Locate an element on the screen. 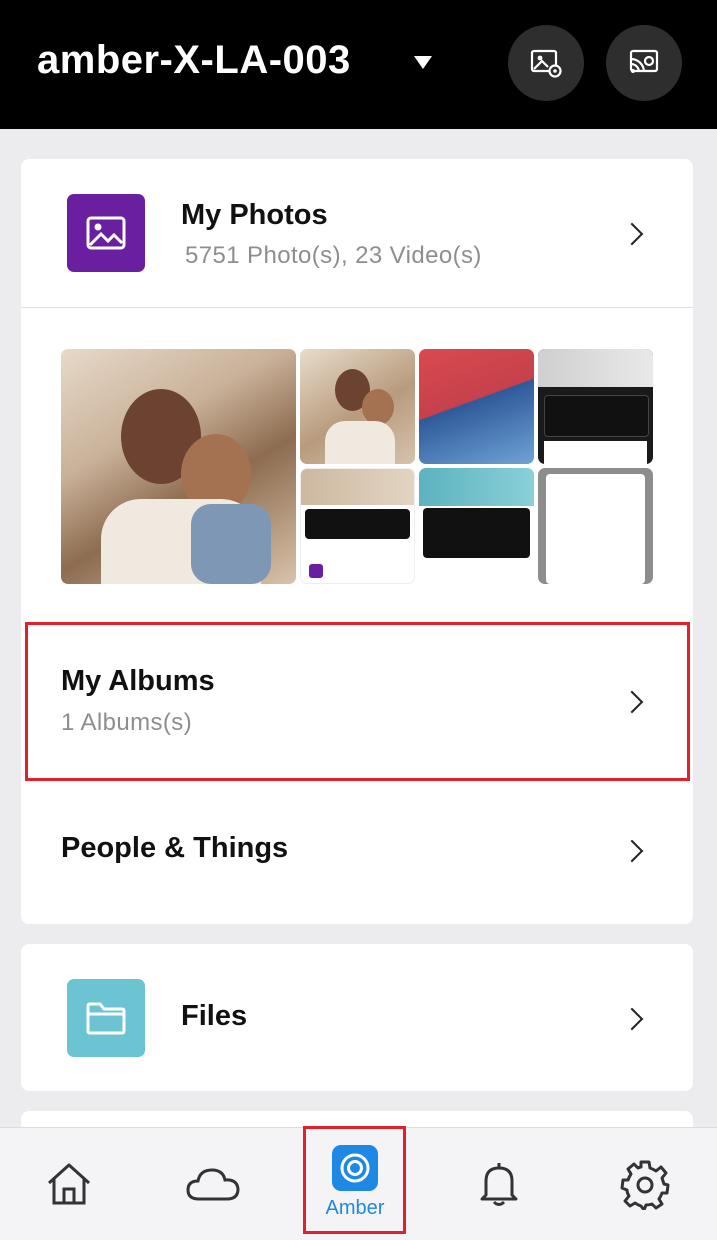 The height and width of the screenshot is (1240, 717). my-photos-title: My Photos is located at coordinates (254, 215).